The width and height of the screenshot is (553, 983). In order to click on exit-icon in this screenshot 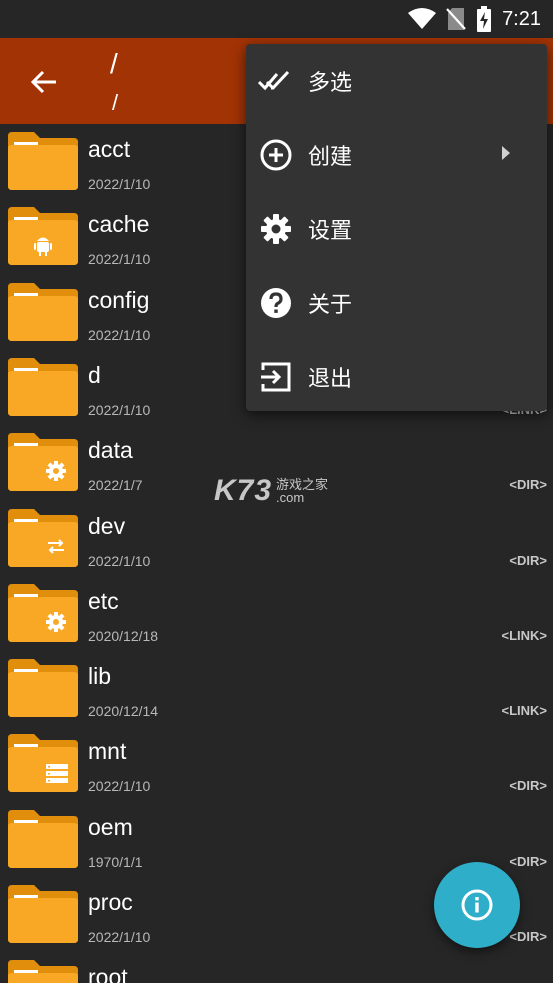, I will do `click(276, 377)`.